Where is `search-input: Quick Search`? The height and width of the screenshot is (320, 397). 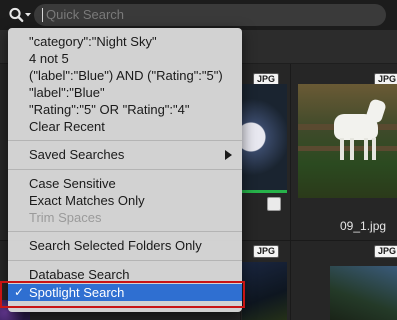 search-input: Quick Search is located at coordinates (210, 15).